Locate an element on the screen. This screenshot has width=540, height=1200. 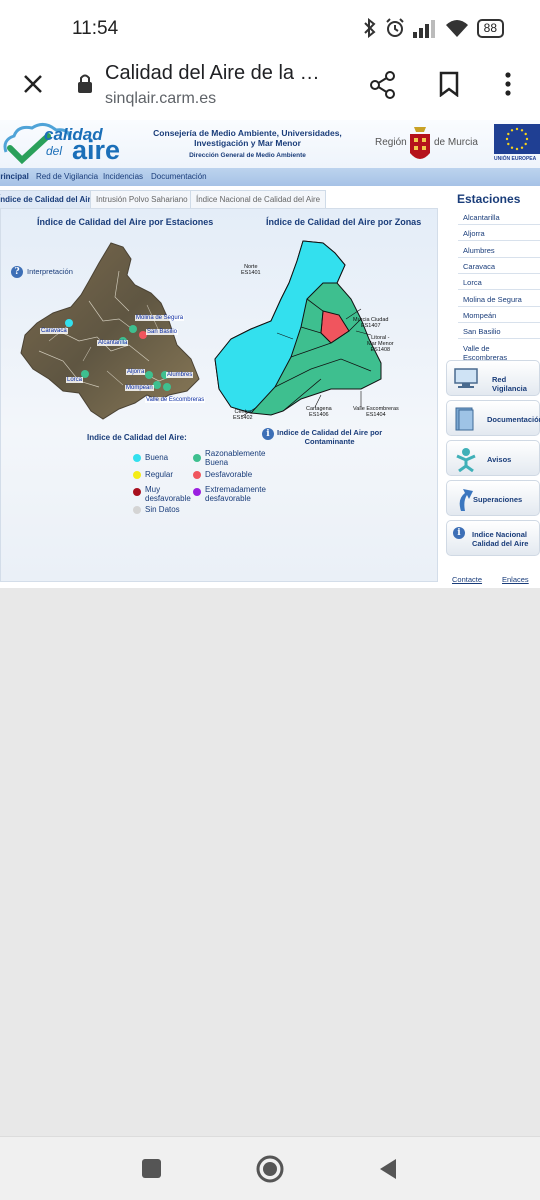
computer-monitor-icon is located at coordinates (466, 378).